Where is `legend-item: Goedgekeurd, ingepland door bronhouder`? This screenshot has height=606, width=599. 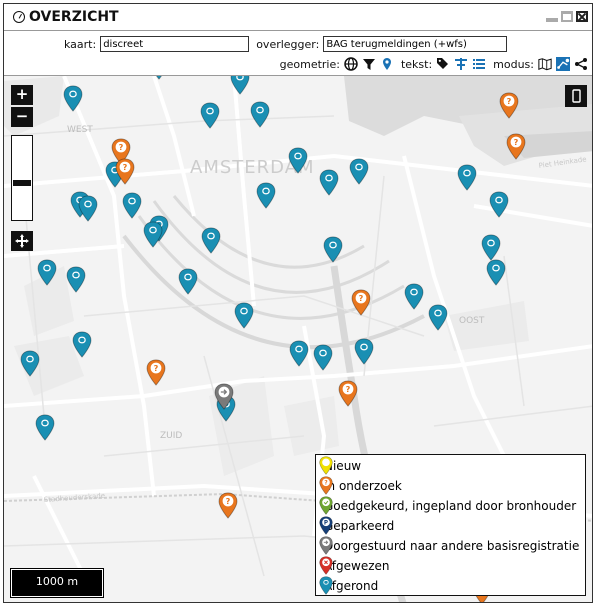
legend-item: Goedgekeurd, ingepland door bronhouder is located at coordinates (447, 506).